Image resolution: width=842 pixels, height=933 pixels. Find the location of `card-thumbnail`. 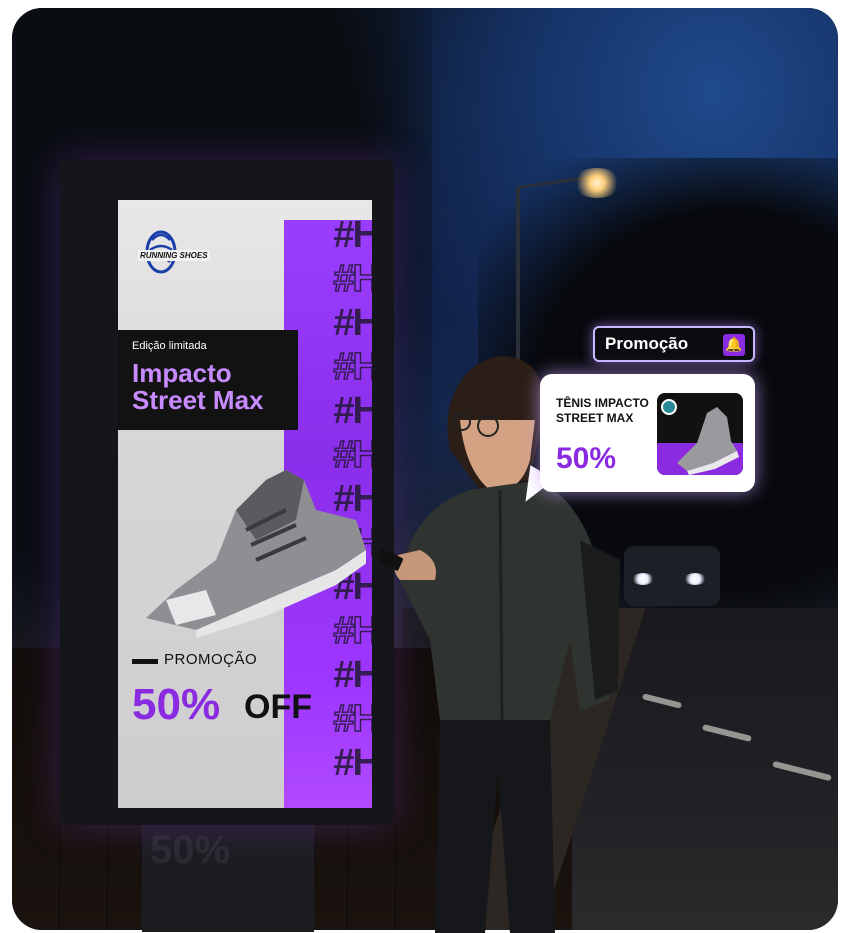

card-thumbnail is located at coordinates (700, 434).